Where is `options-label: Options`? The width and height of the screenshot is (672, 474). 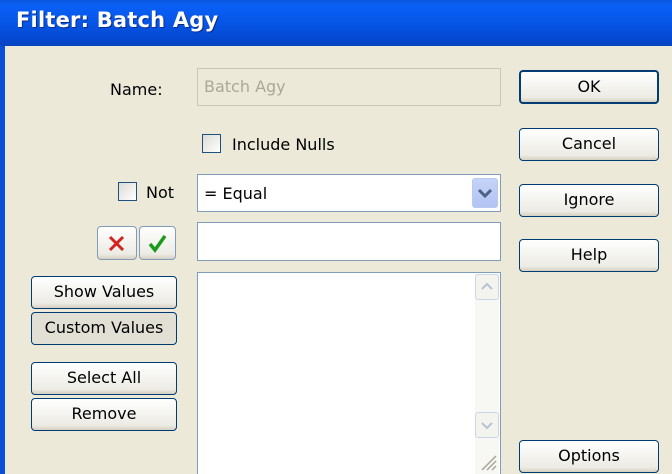 options-label: Options is located at coordinates (589, 455).